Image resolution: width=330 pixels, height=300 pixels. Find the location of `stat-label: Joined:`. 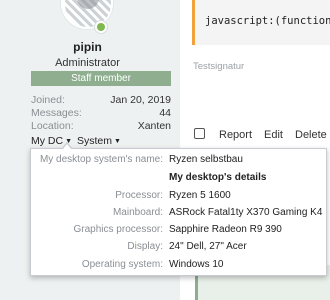

stat-label: Joined: is located at coordinates (48, 100).